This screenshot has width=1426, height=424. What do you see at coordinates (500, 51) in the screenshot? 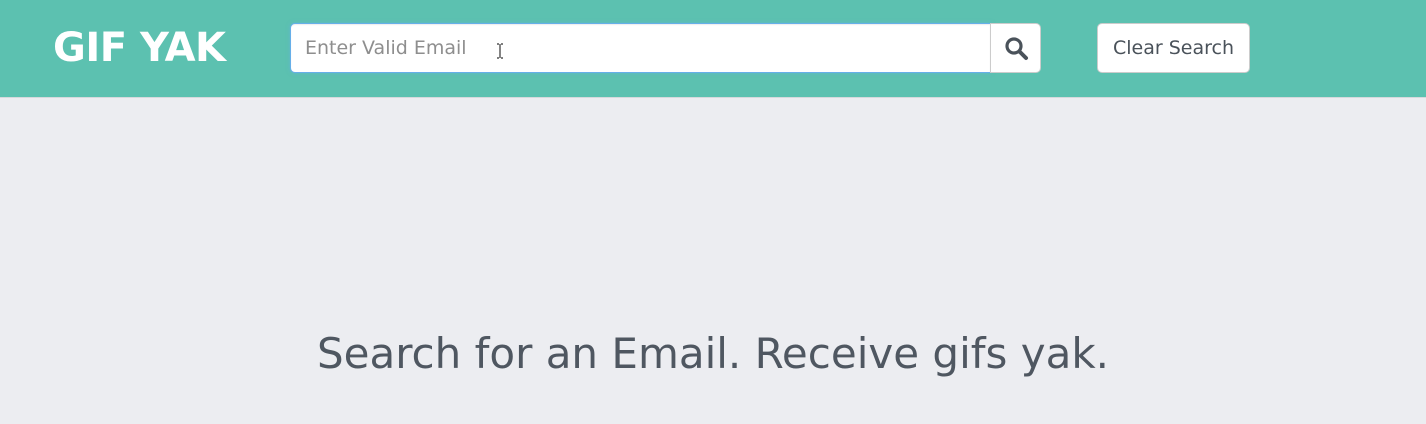
I see `text-cursor-icon` at bounding box center [500, 51].